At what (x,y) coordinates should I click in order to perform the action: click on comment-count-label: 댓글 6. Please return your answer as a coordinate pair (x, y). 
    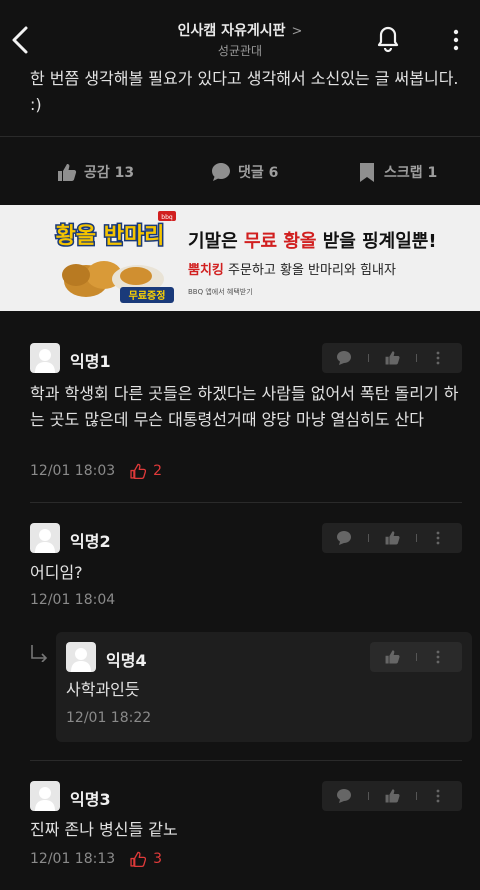
    Looking at the image, I should click on (258, 173).